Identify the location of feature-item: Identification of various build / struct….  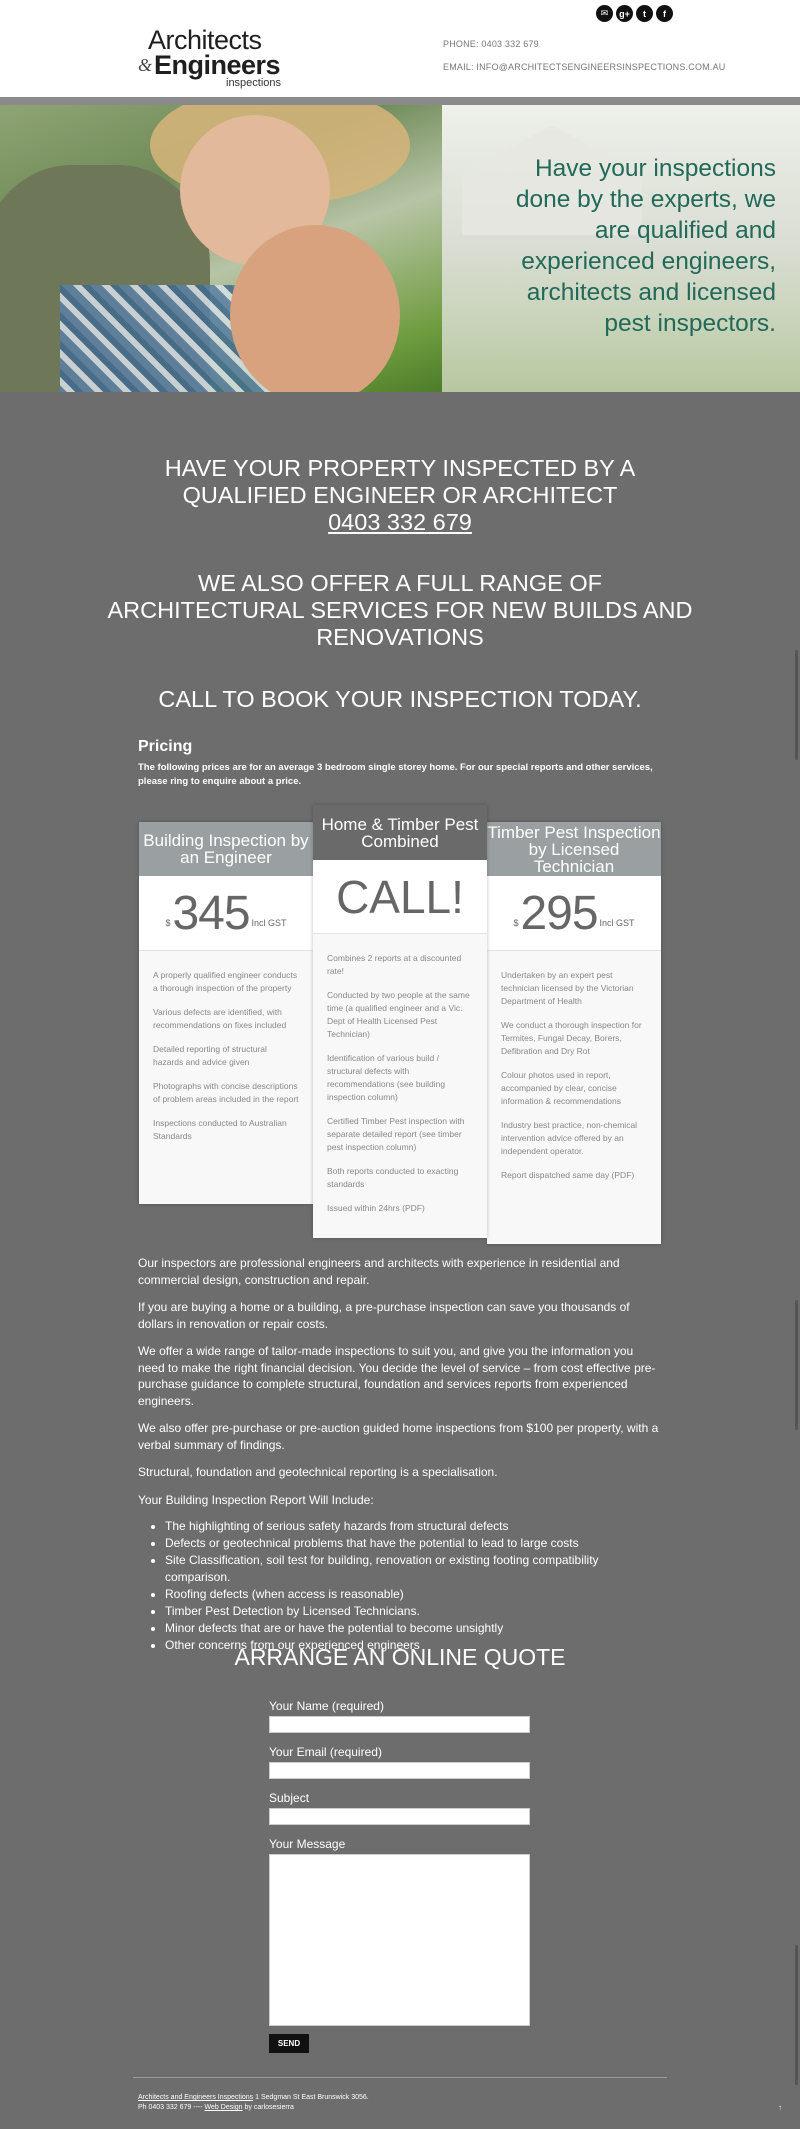
(386, 1077).